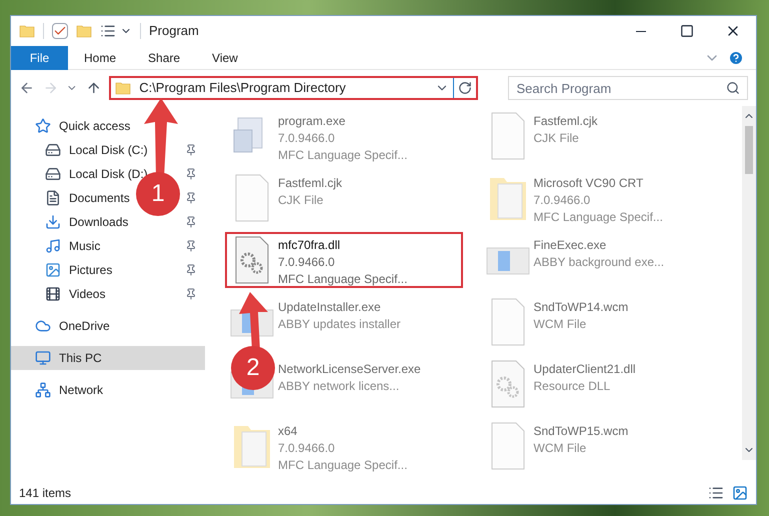 This screenshot has width=769, height=516. Describe the element at coordinates (687, 31) in the screenshot. I see `maximize-icon` at that location.